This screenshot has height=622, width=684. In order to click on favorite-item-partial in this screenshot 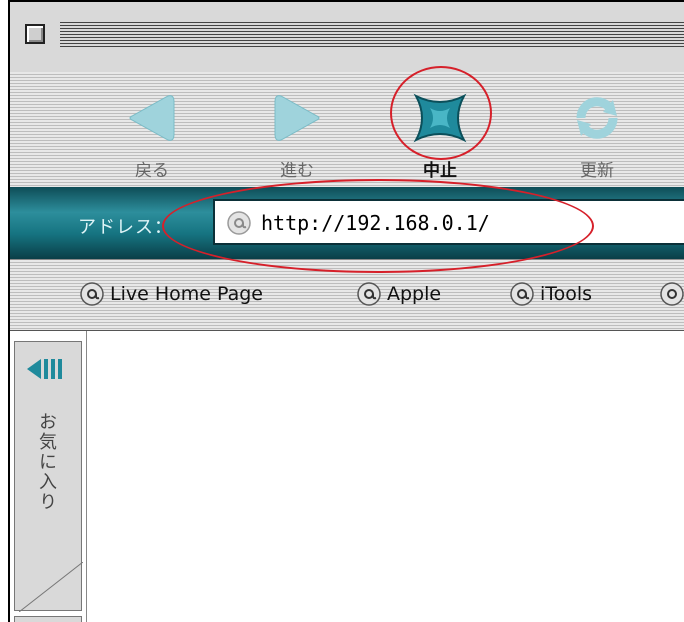, I will do `click(672, 294)`.